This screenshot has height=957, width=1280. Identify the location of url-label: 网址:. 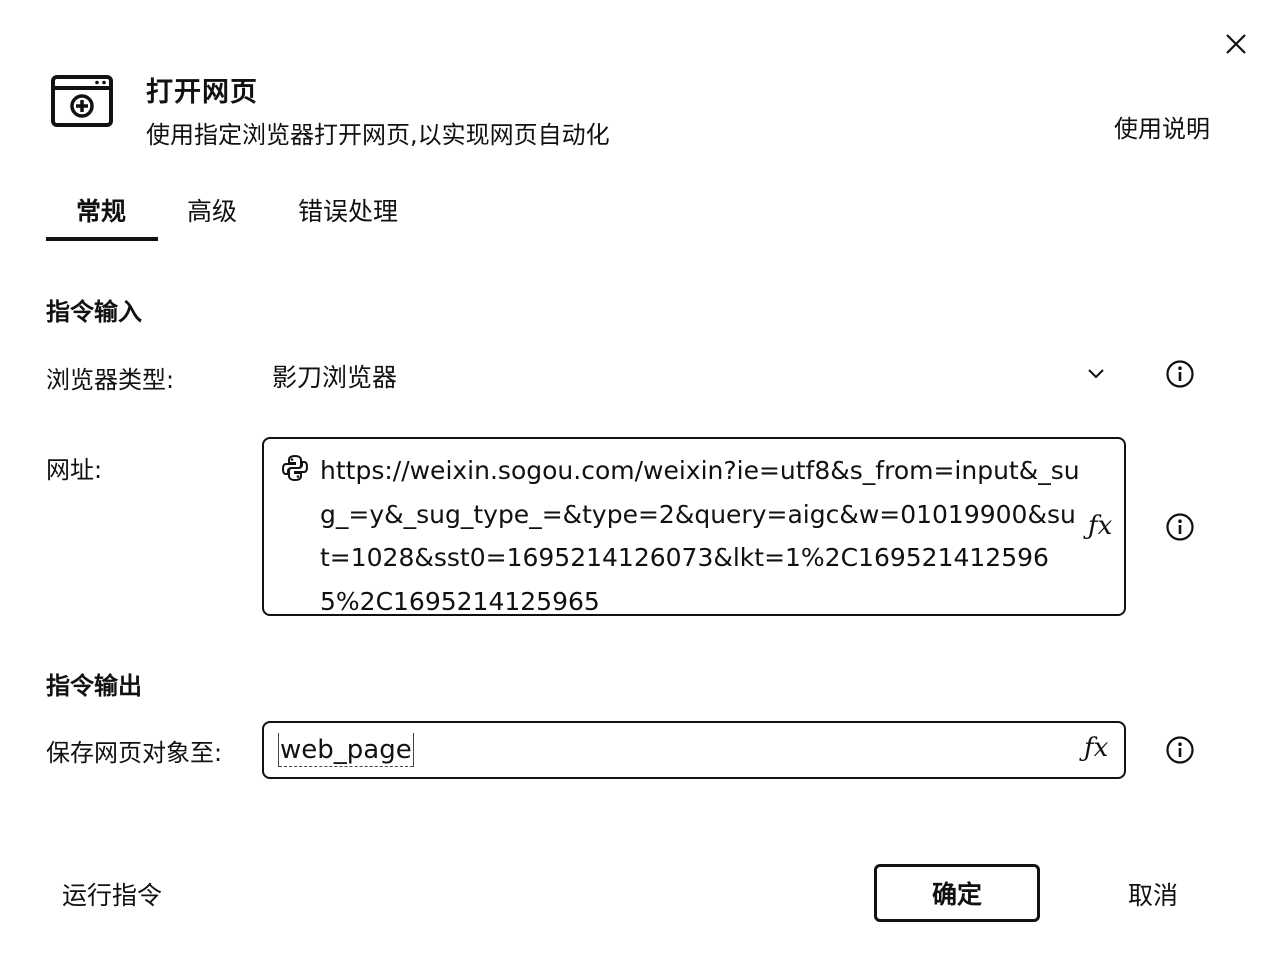
(74, 470).